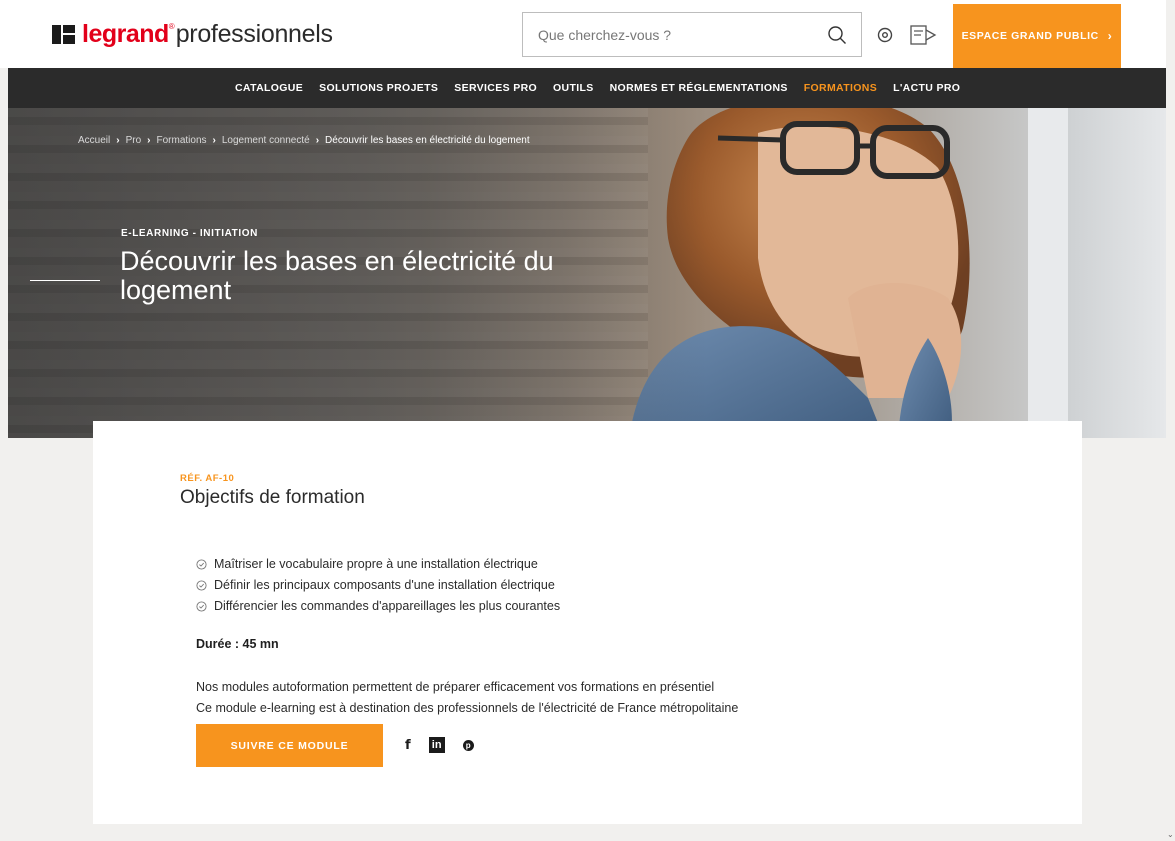 Image resolution: width=1175 pixels, height=841 pixels. What do you see at coordinates (189, 233) in the screenshot?
I see `hero-kicker: E-LEARNING - INITIATION` at bounding box center [189, 233].